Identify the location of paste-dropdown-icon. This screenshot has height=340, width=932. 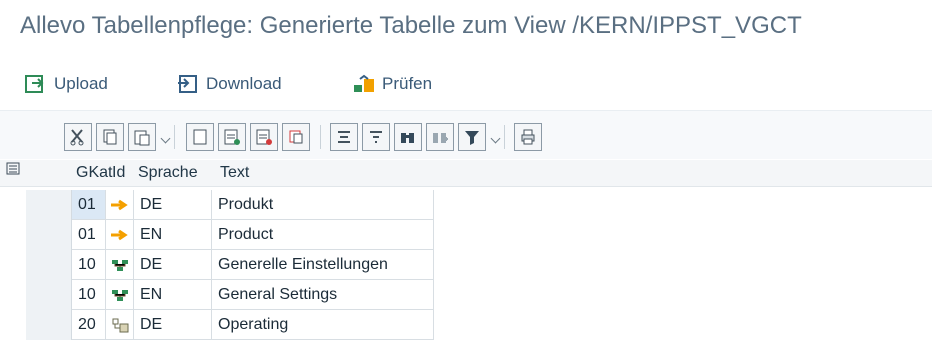
(165, 138).